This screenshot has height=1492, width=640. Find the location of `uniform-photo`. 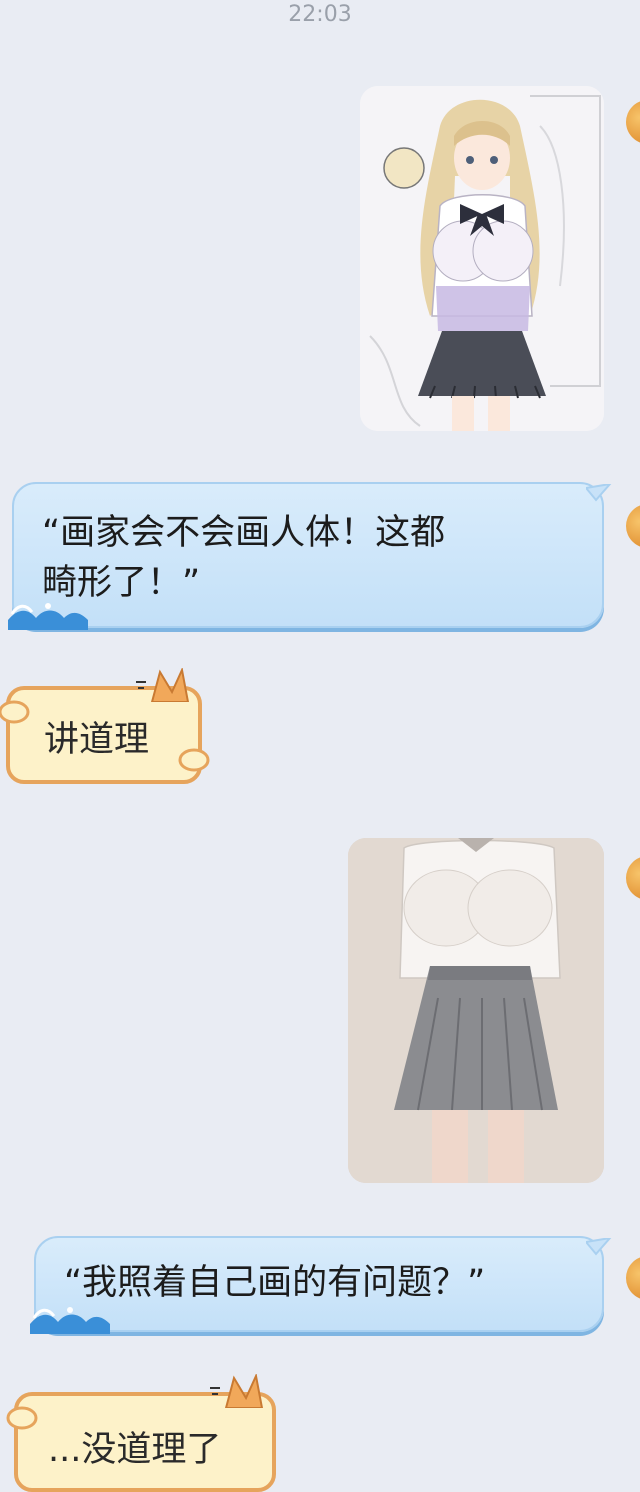

uniform-photo is located at coordinates (476, 1010).